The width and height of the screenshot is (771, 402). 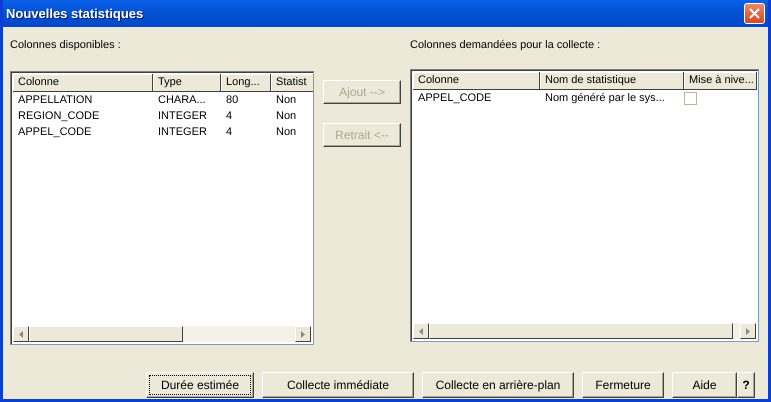 What do you see at coordinates (106, 334) in the screenshot?
I see `scroll-thumb` at bounding box center [106, 334].